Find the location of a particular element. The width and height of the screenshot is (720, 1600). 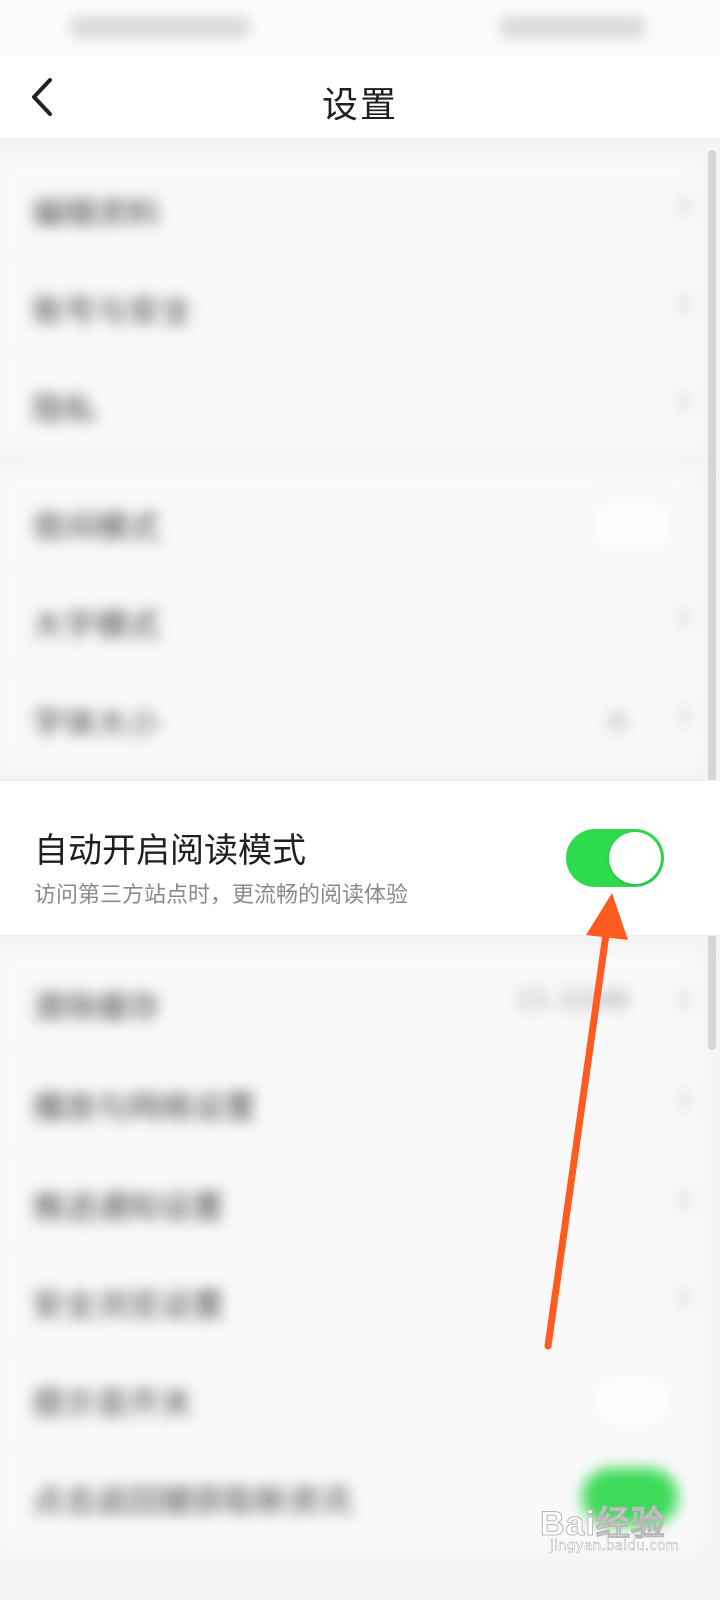

reader-mode-toggle is located at coordinates (615, 858).